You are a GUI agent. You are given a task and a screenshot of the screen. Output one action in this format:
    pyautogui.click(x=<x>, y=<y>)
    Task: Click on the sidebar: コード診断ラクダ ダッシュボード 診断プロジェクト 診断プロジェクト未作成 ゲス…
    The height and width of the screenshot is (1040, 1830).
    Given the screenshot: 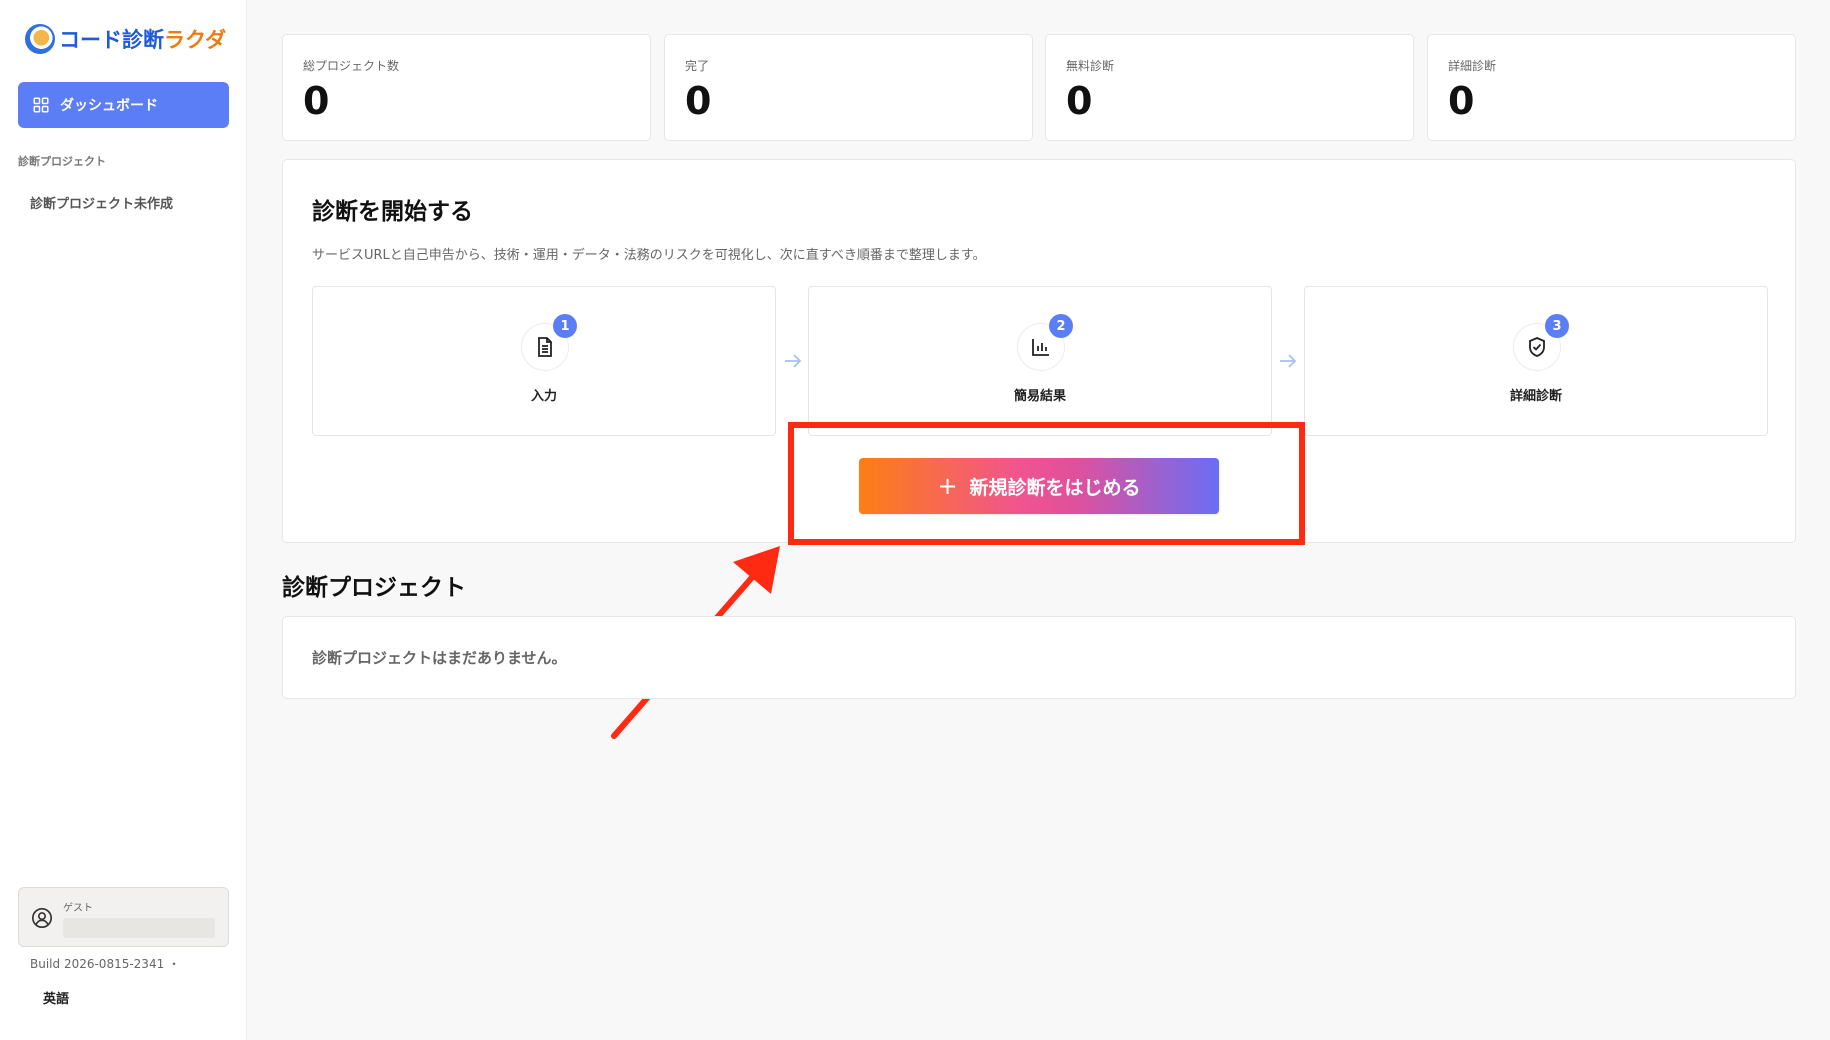 What is the action you would take?
    pyautogui.click(x=123, y=520)
    